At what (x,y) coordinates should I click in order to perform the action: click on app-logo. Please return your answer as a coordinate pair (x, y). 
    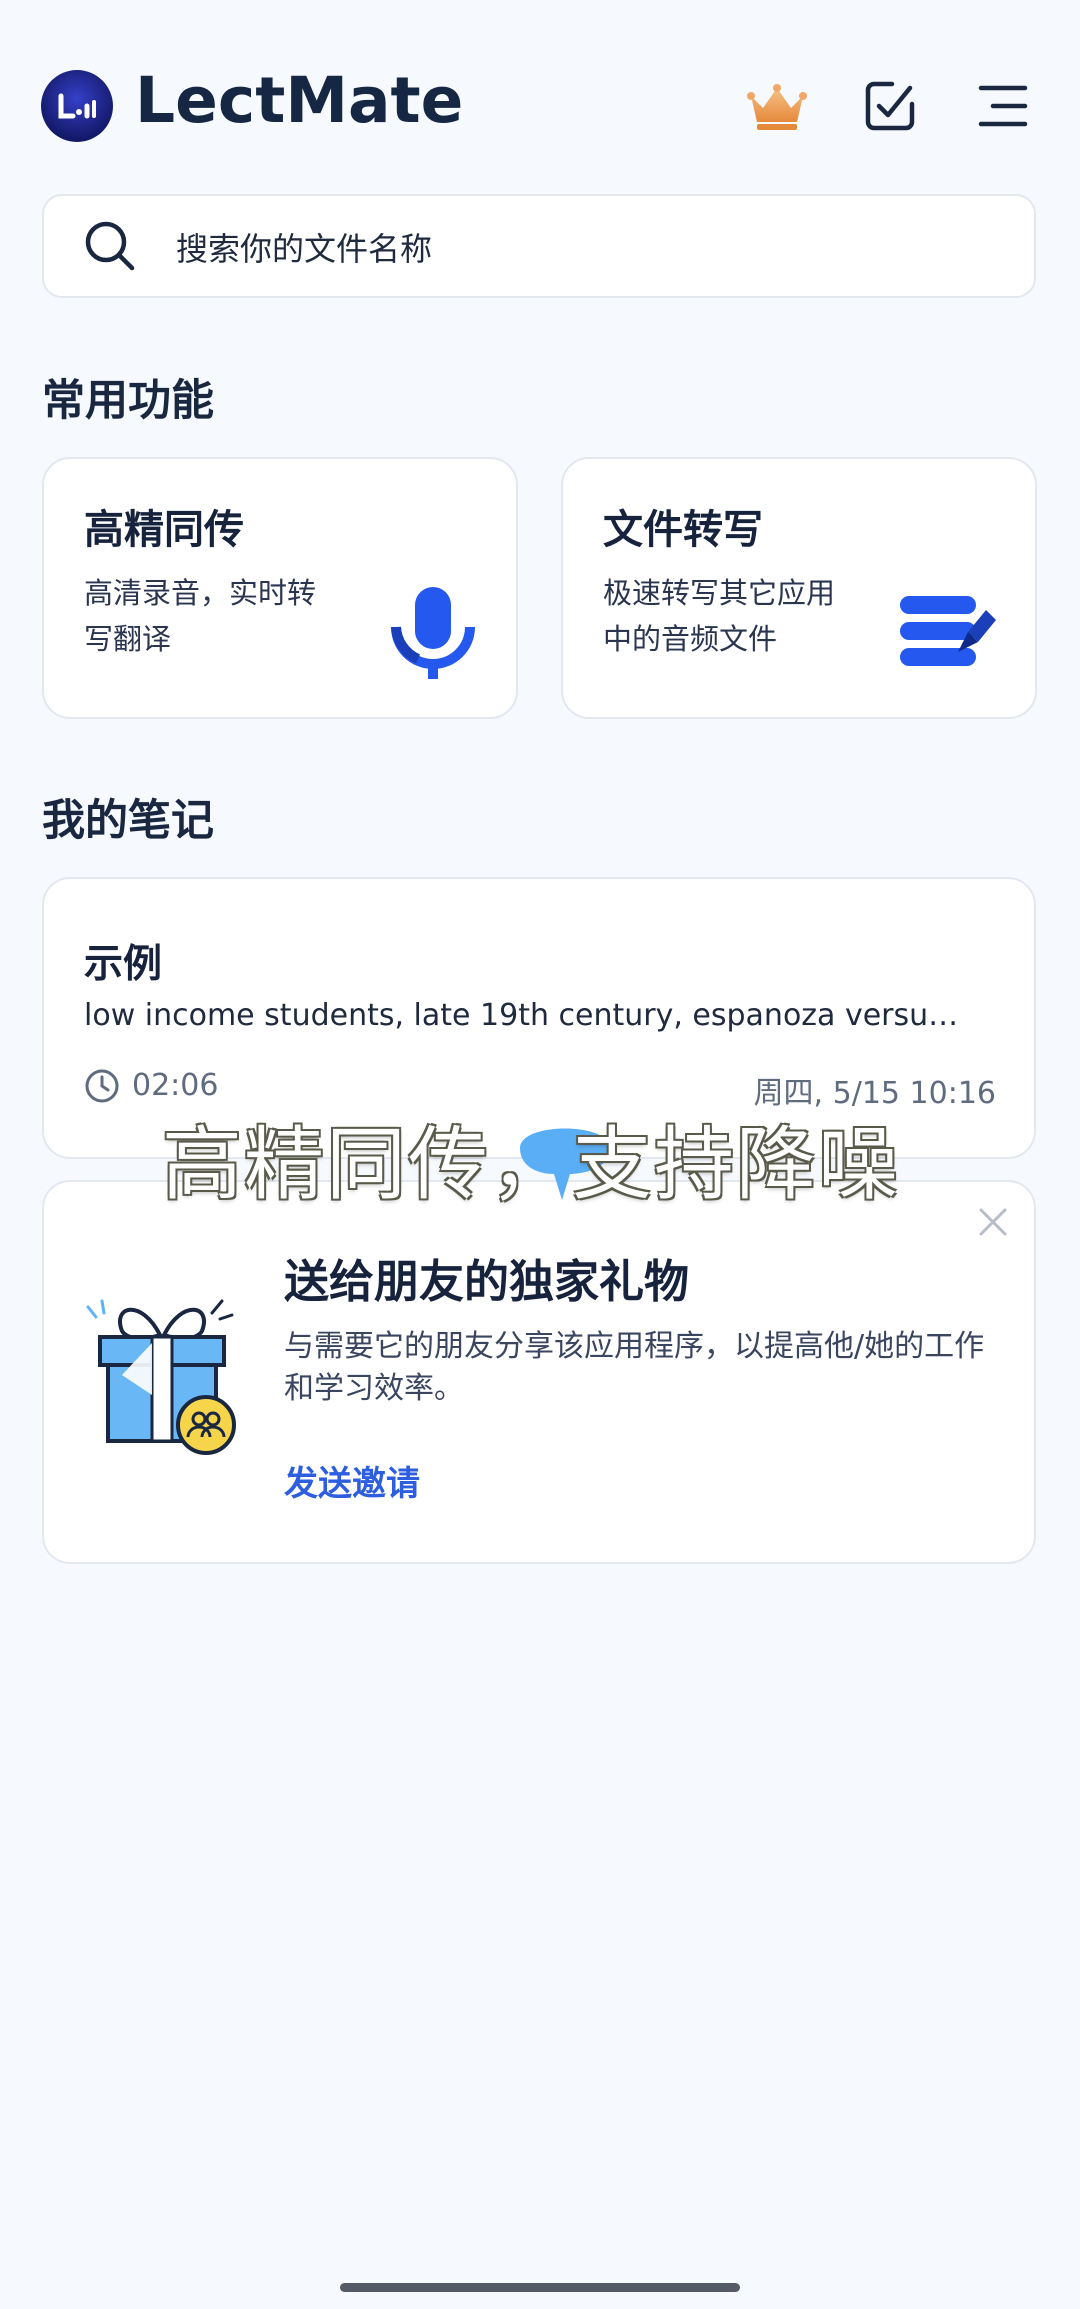
    Looking at the image, I should click on (77, 106).